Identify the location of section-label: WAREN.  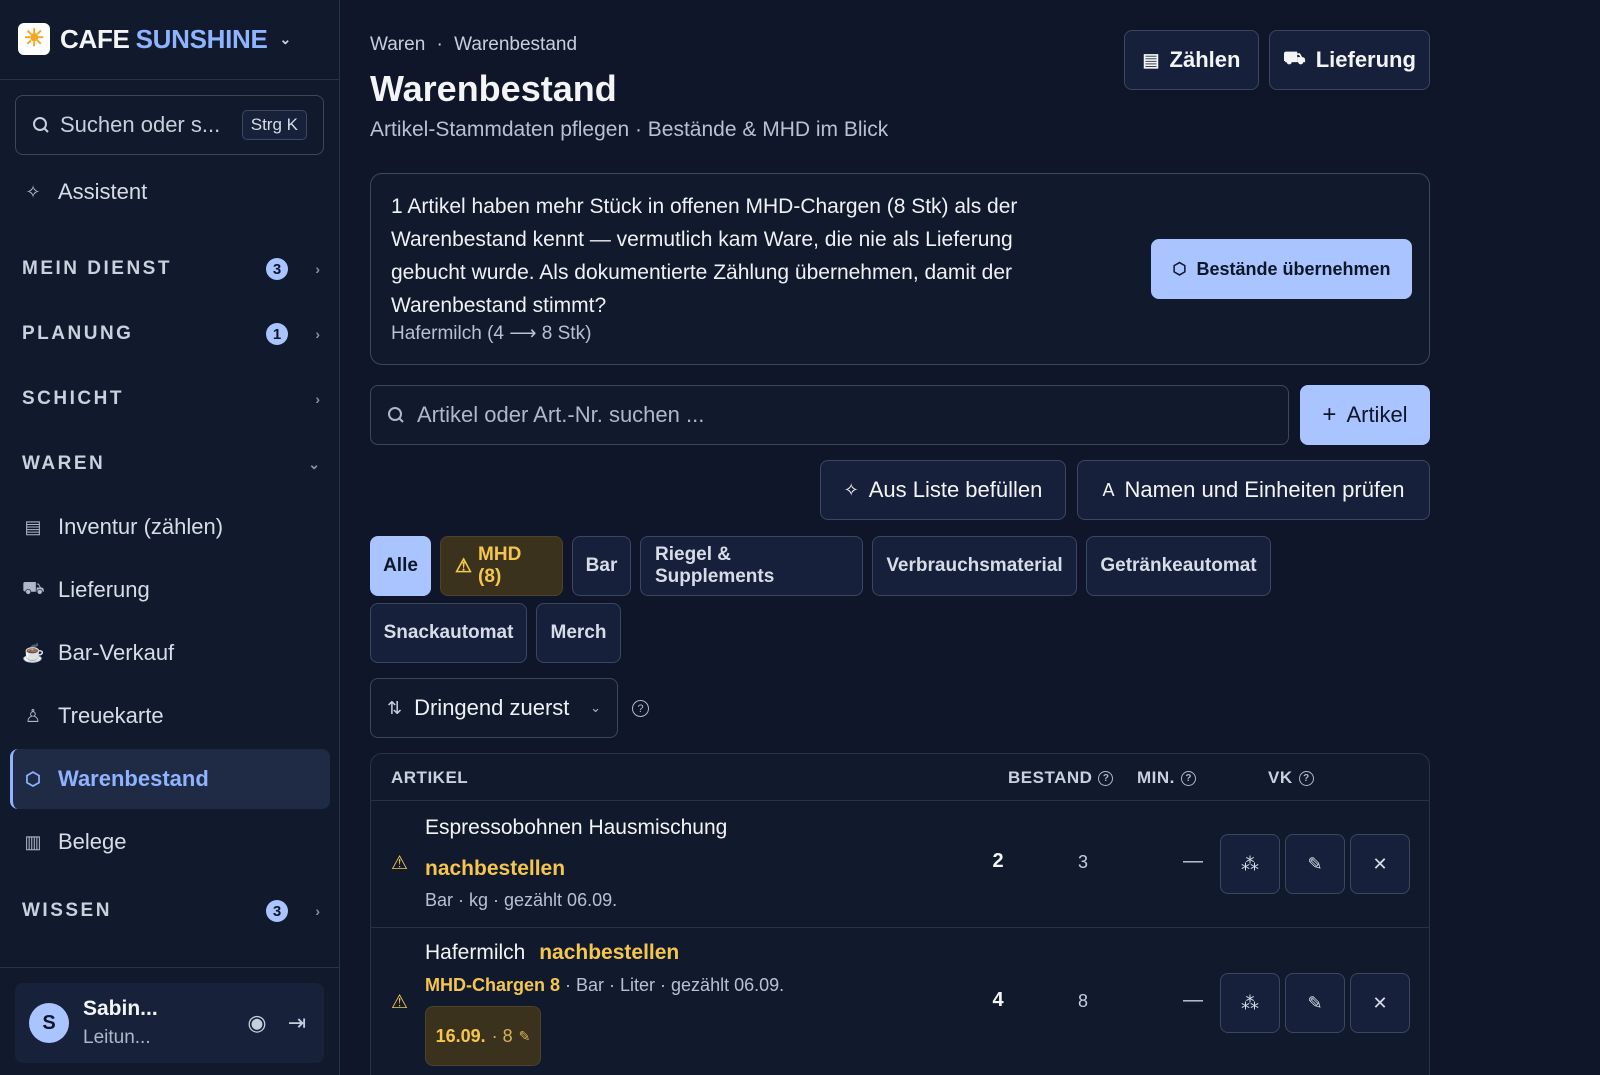
(64, 463).